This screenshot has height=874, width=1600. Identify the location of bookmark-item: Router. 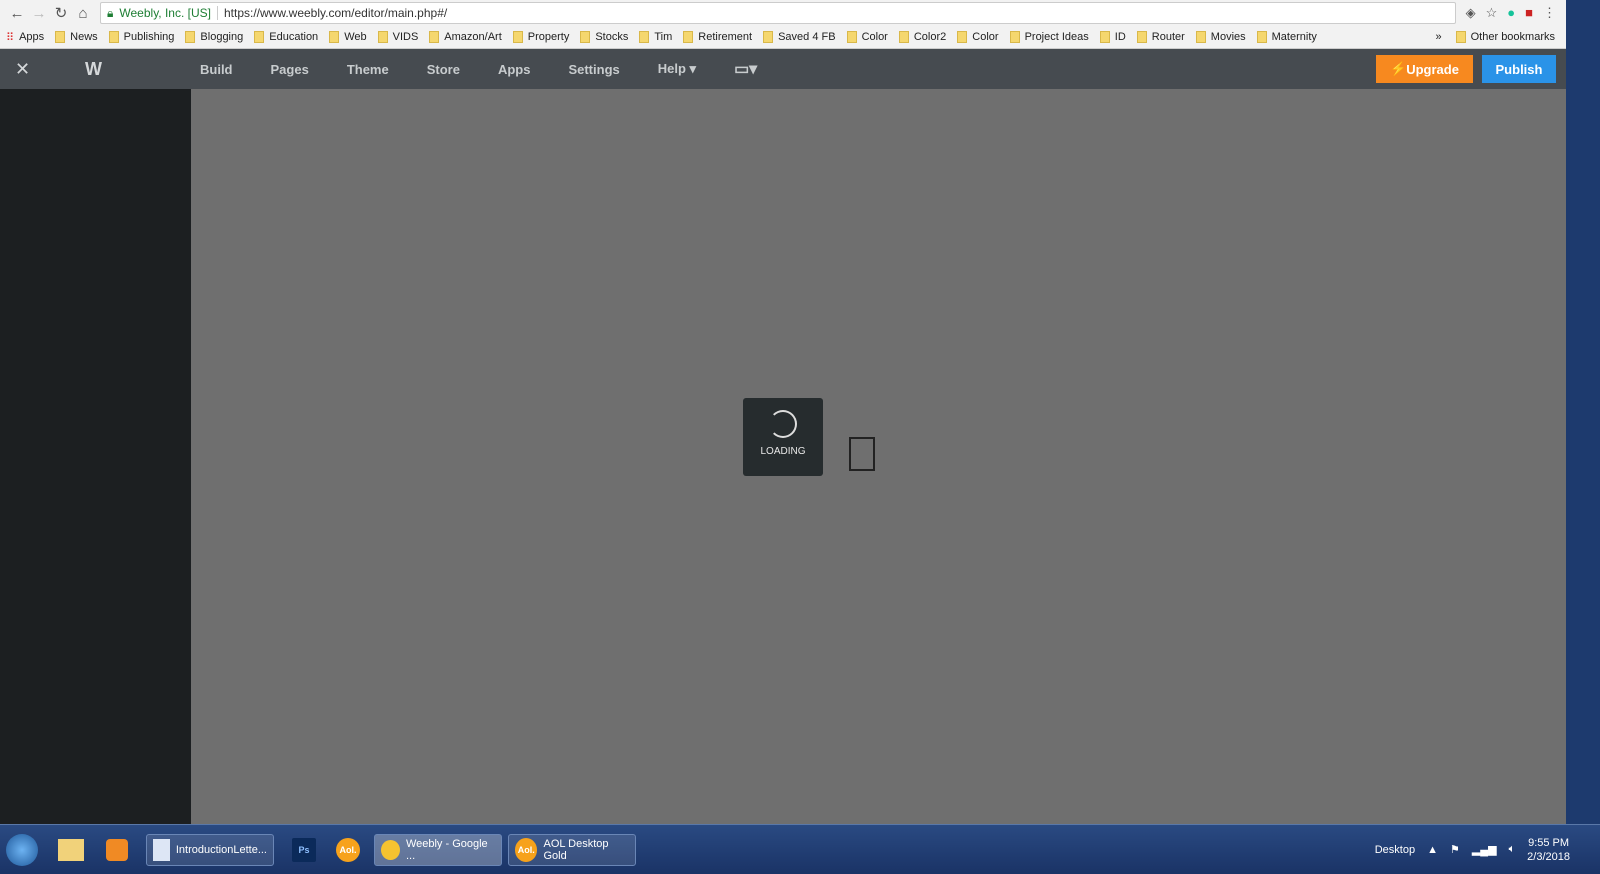
(1160, 37).